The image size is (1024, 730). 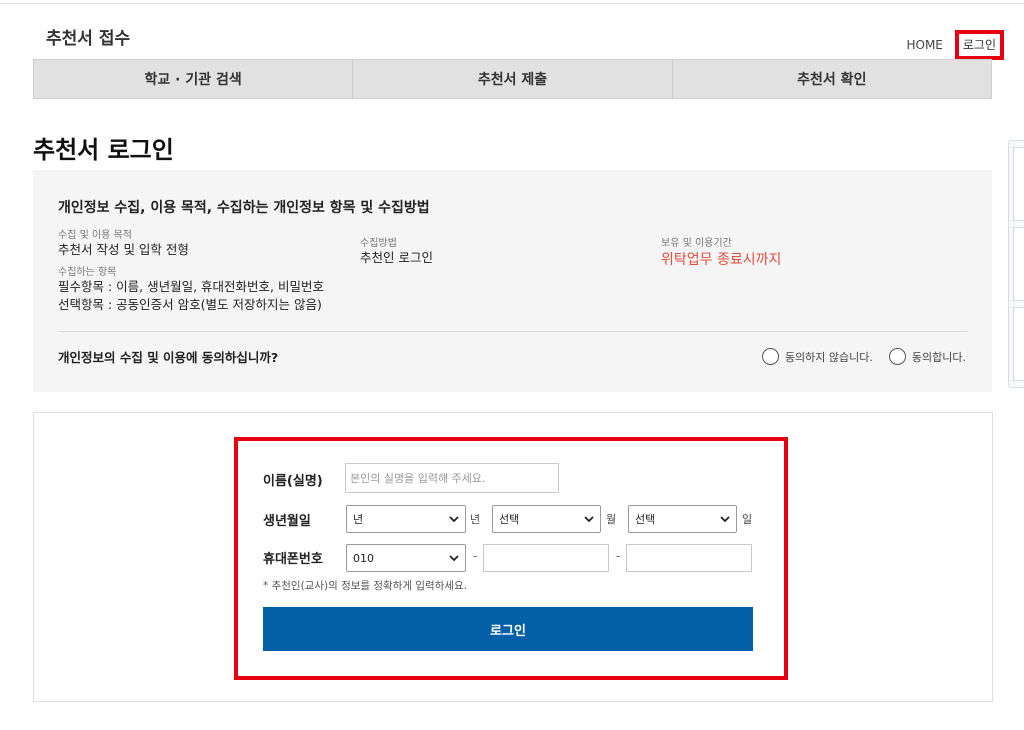 I want to click on side-quick-menu, so click(x=1016, y=264).